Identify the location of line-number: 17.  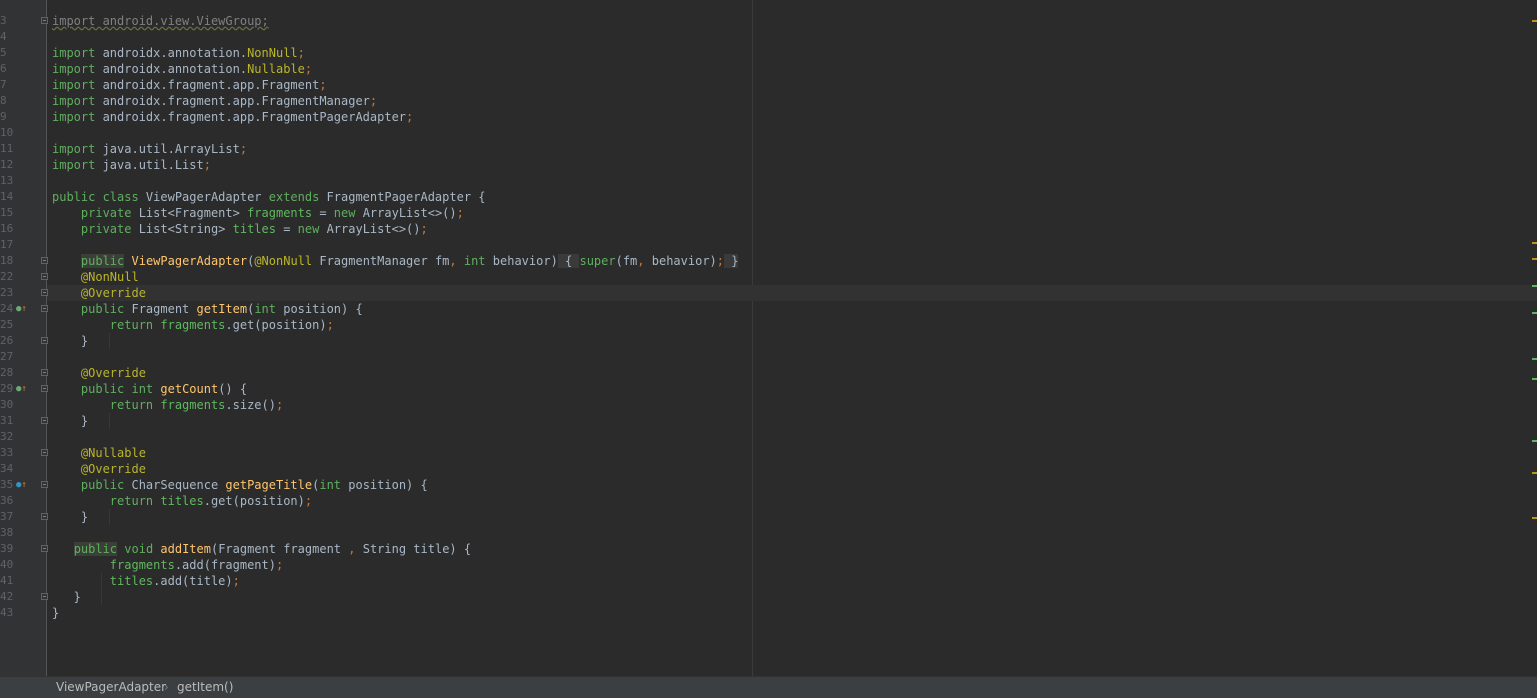
(6, 245).